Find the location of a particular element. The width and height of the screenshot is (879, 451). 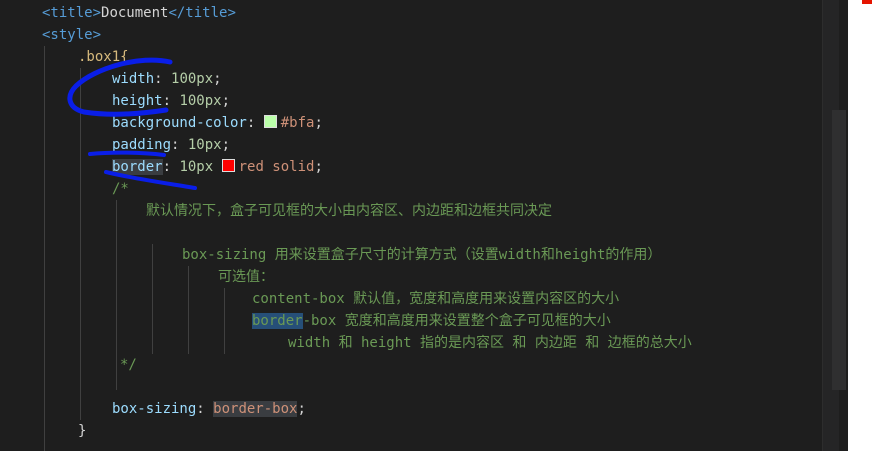

comment-text: 默认情况下，盒子可见框的大小由内容区、内边距和边框共同决定 is located at coordinates (349, 211).